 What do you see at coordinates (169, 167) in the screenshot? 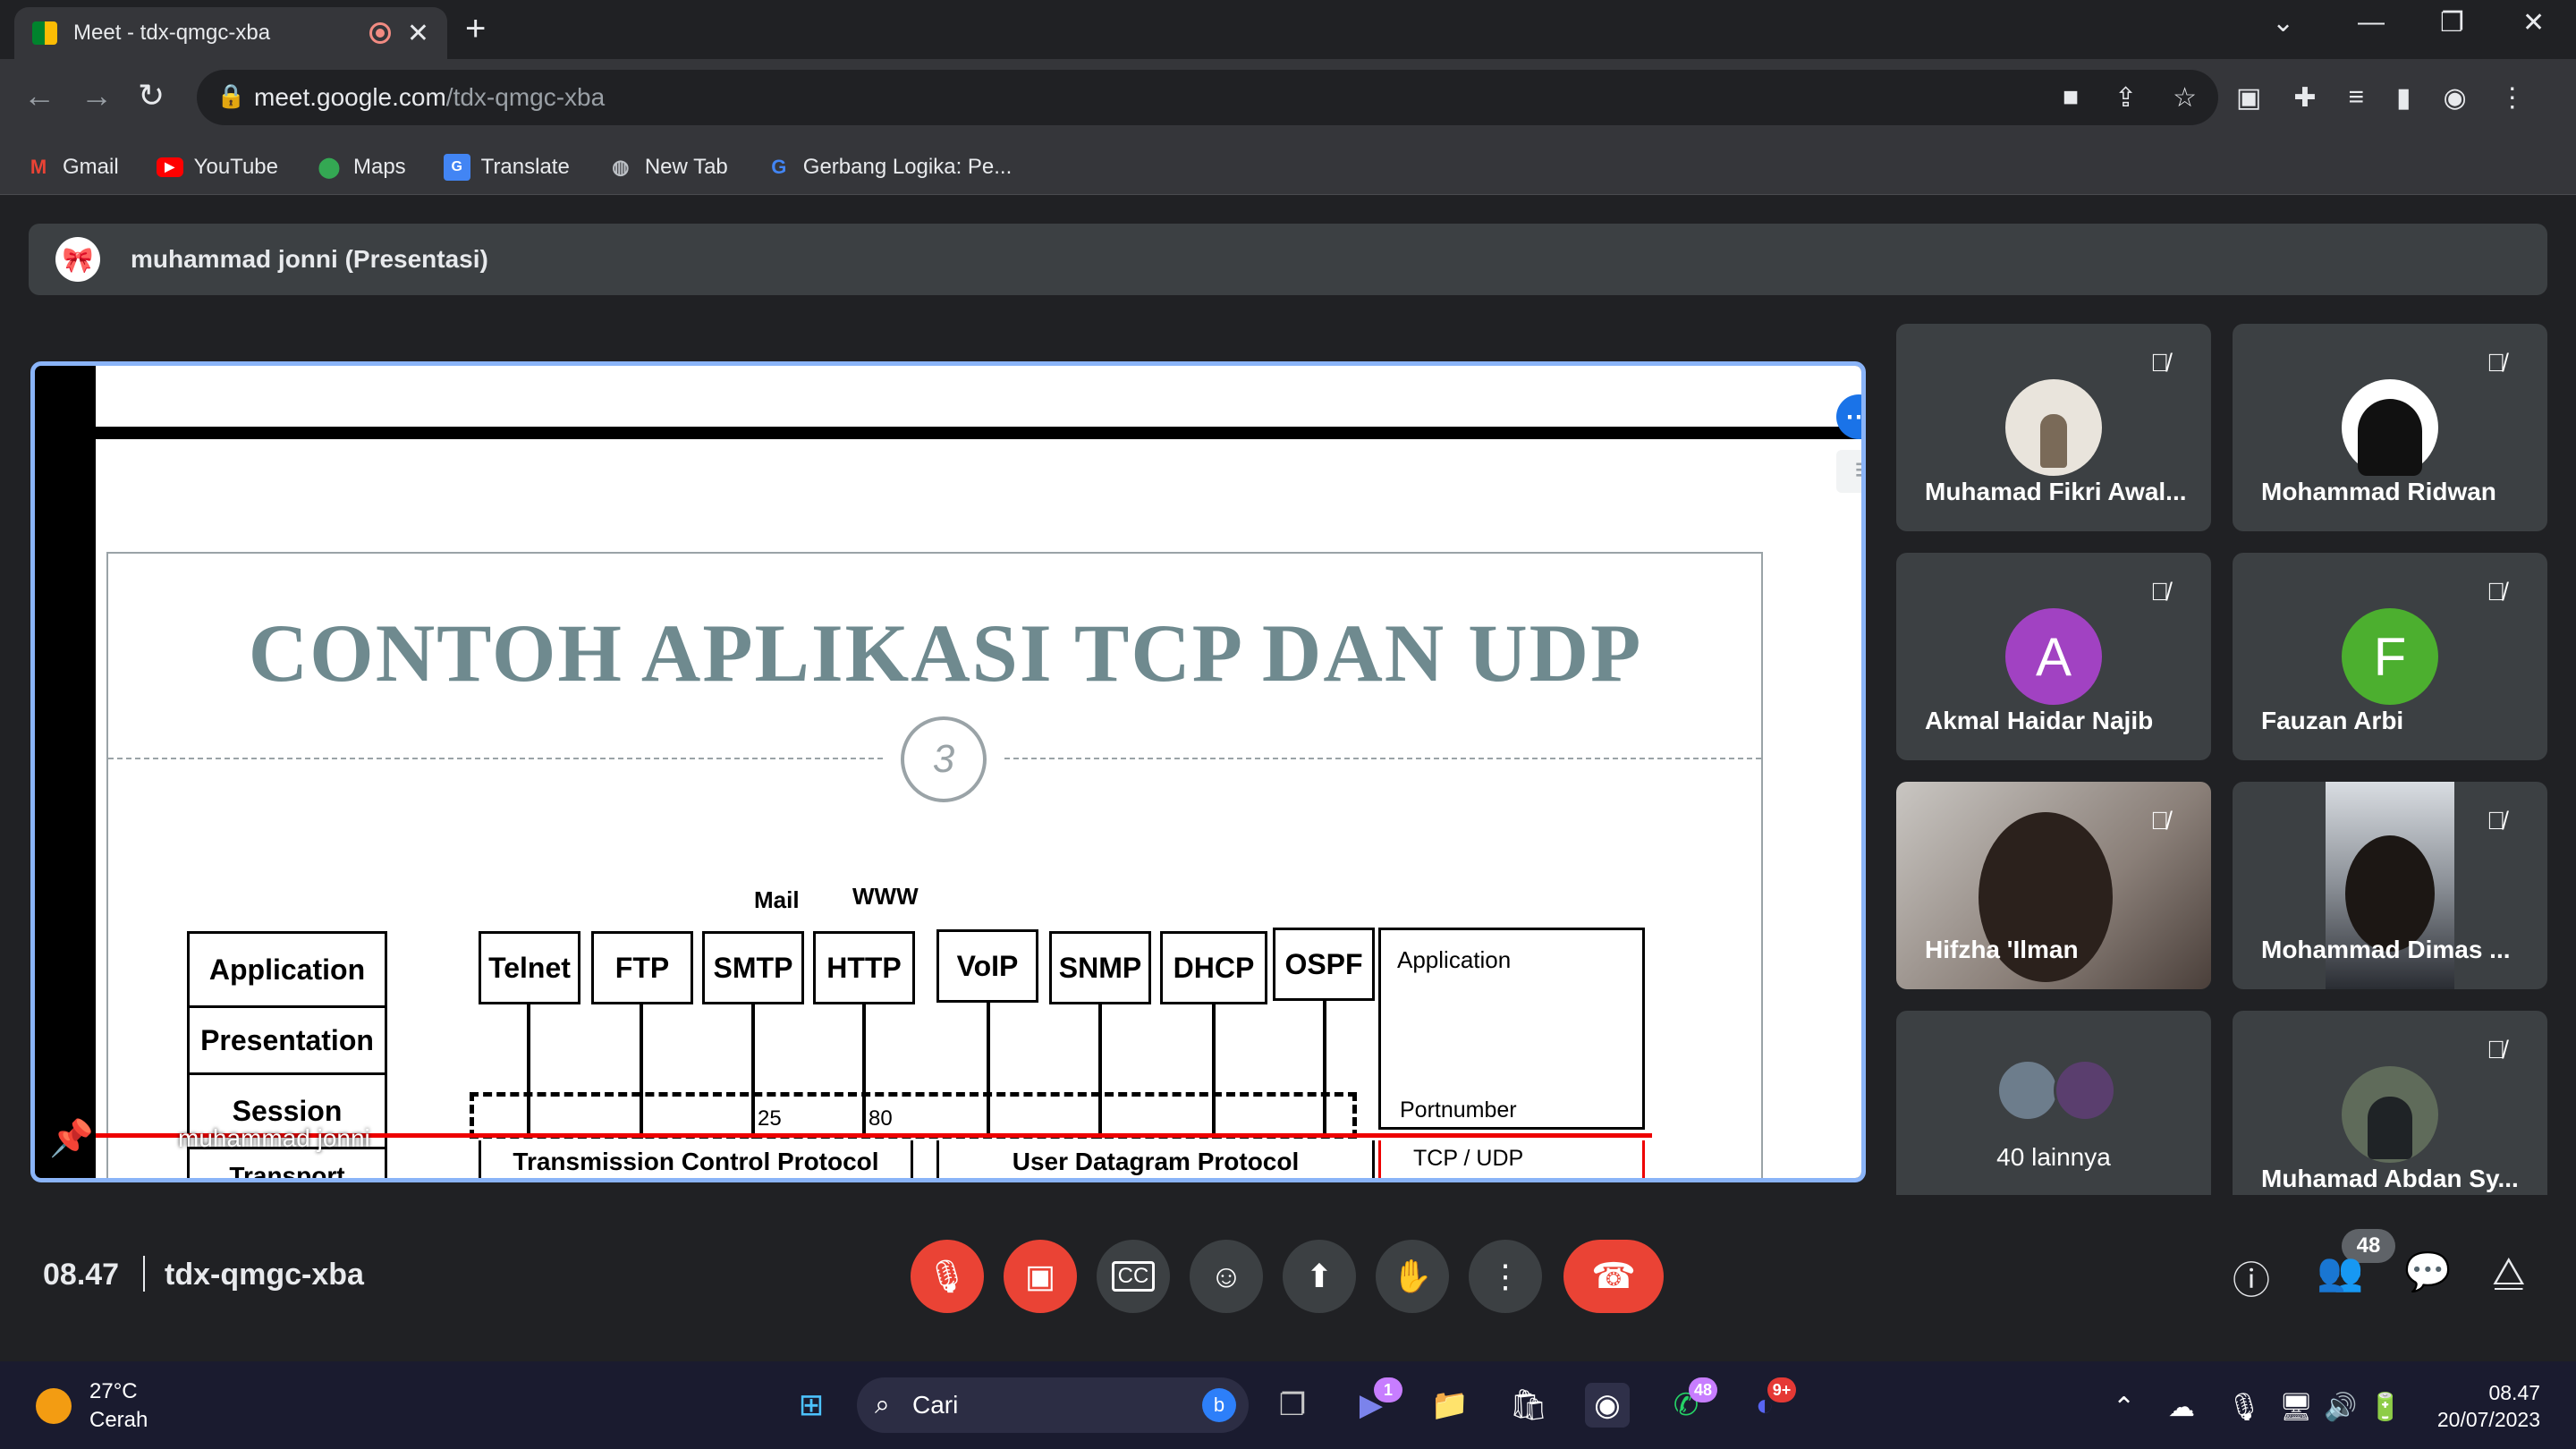
I see `youtube-icon: ▶` at bounding box center [169, 167].